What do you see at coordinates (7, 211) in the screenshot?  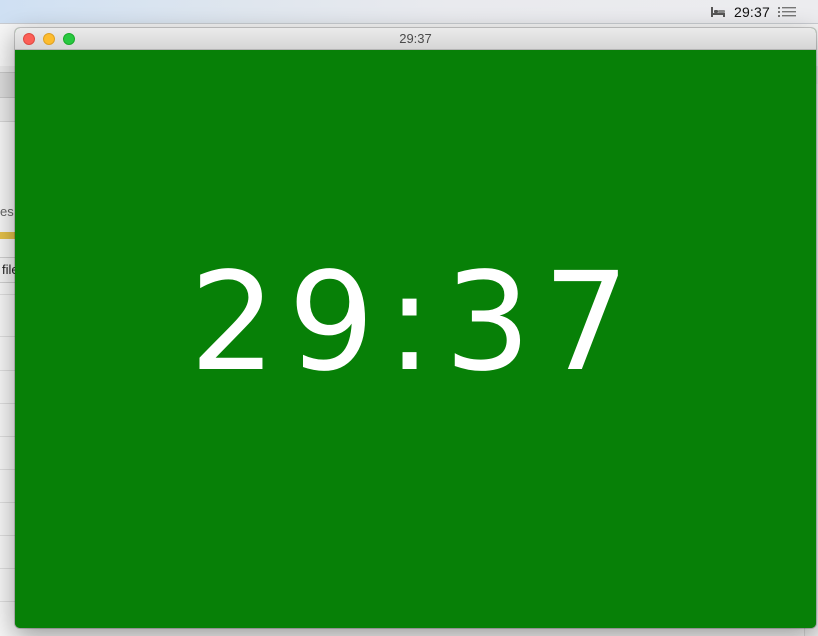 I see `background-side-label: es` at bounding box center [7, 211].